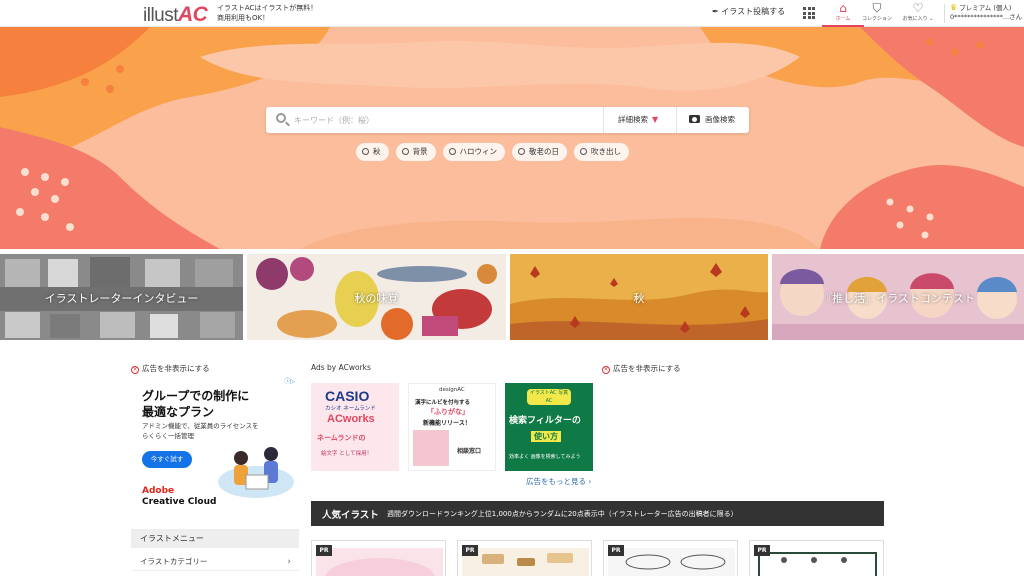 This screenshot has width=1024, height=576. What do you see at coordinates (256, 472) in the screenshot?
I see `adobe-ad-illustration` at bounding box center [256, 472].